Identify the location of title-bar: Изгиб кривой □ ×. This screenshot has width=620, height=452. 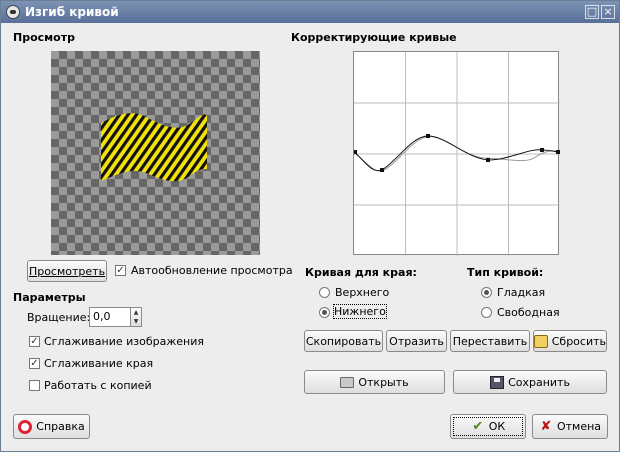
(310, 12).